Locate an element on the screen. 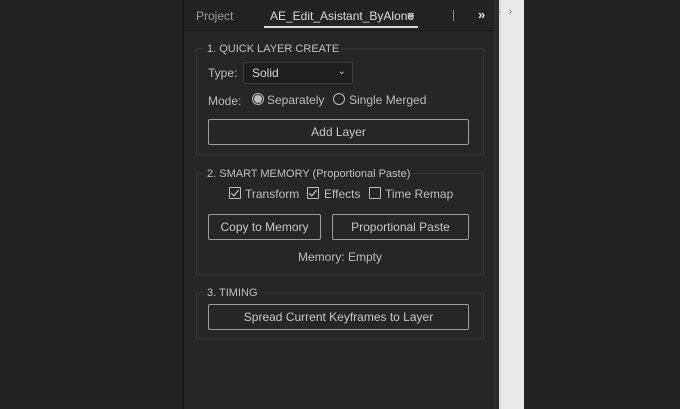 Image resolution: width=680 pixels, height=409 pixels. copy-to-memory-button: Copy to Memory is located at coordinates (264, 227).